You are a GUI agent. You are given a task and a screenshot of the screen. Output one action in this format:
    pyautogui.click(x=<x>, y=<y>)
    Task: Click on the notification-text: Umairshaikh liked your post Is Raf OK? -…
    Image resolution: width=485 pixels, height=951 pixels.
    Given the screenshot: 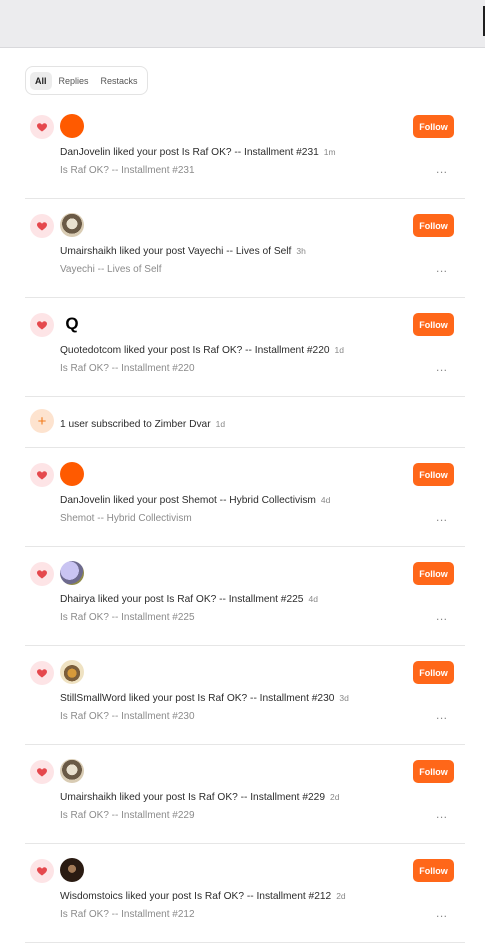 What is the action you would take?
    pyautogui.click(x=192, y=797)
    